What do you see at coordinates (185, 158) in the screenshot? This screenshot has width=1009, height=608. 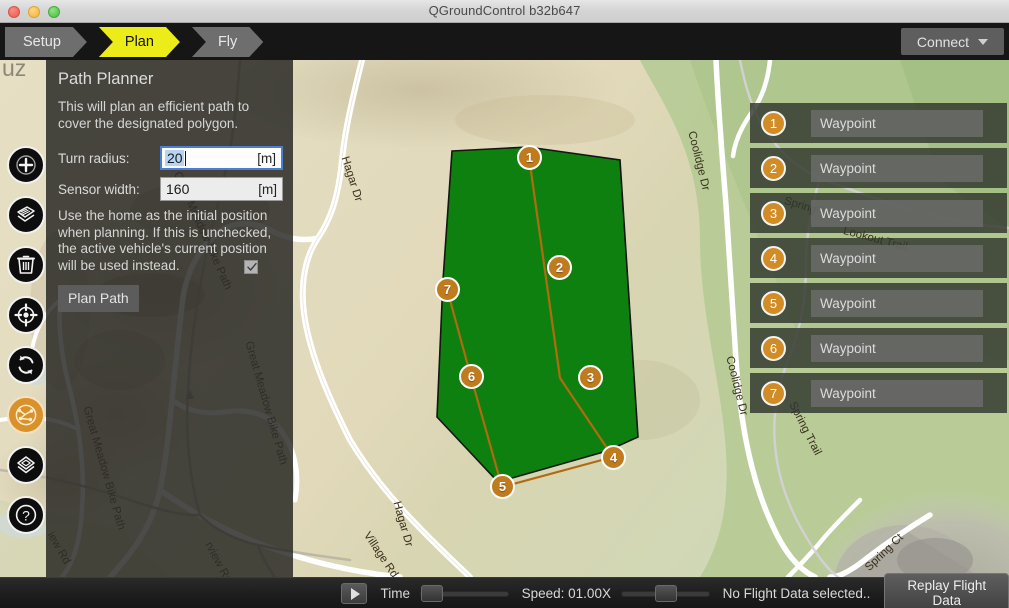 I see `text-caret` at bounding box center [185, 158].